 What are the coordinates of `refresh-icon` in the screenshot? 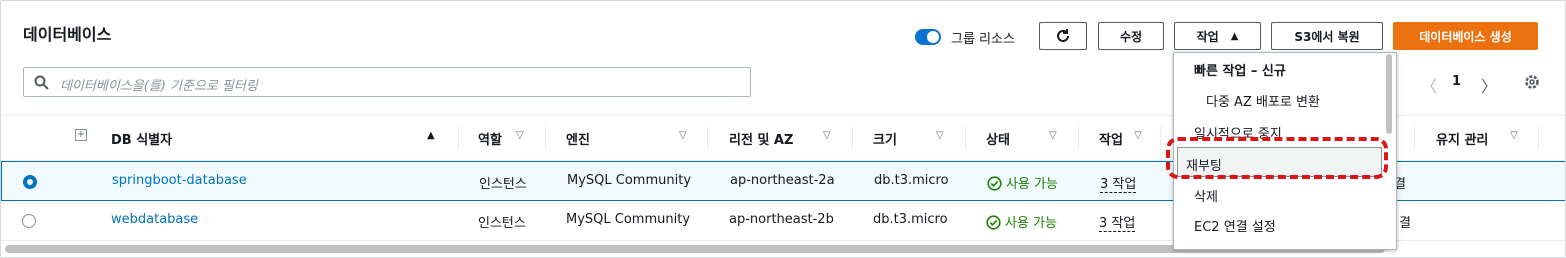 It's located at (1063, 35).